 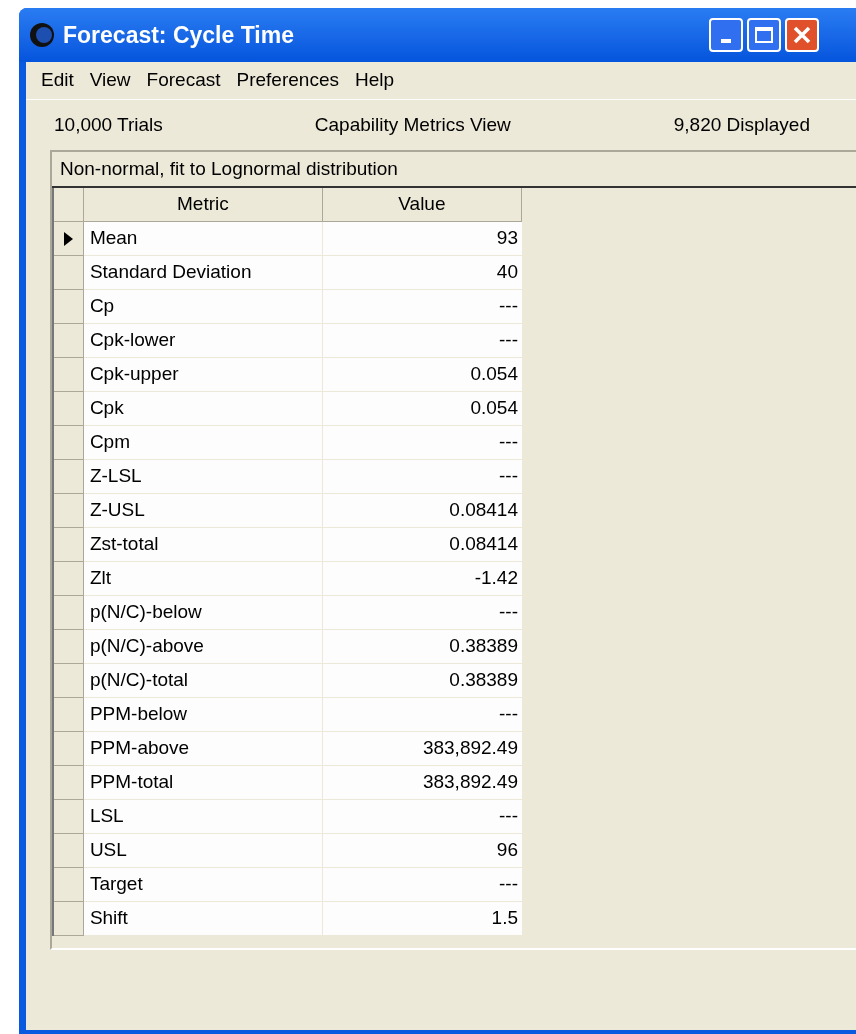 I want to click on displayed-count: 9,820 Displayed, so click(x=741, y=124).